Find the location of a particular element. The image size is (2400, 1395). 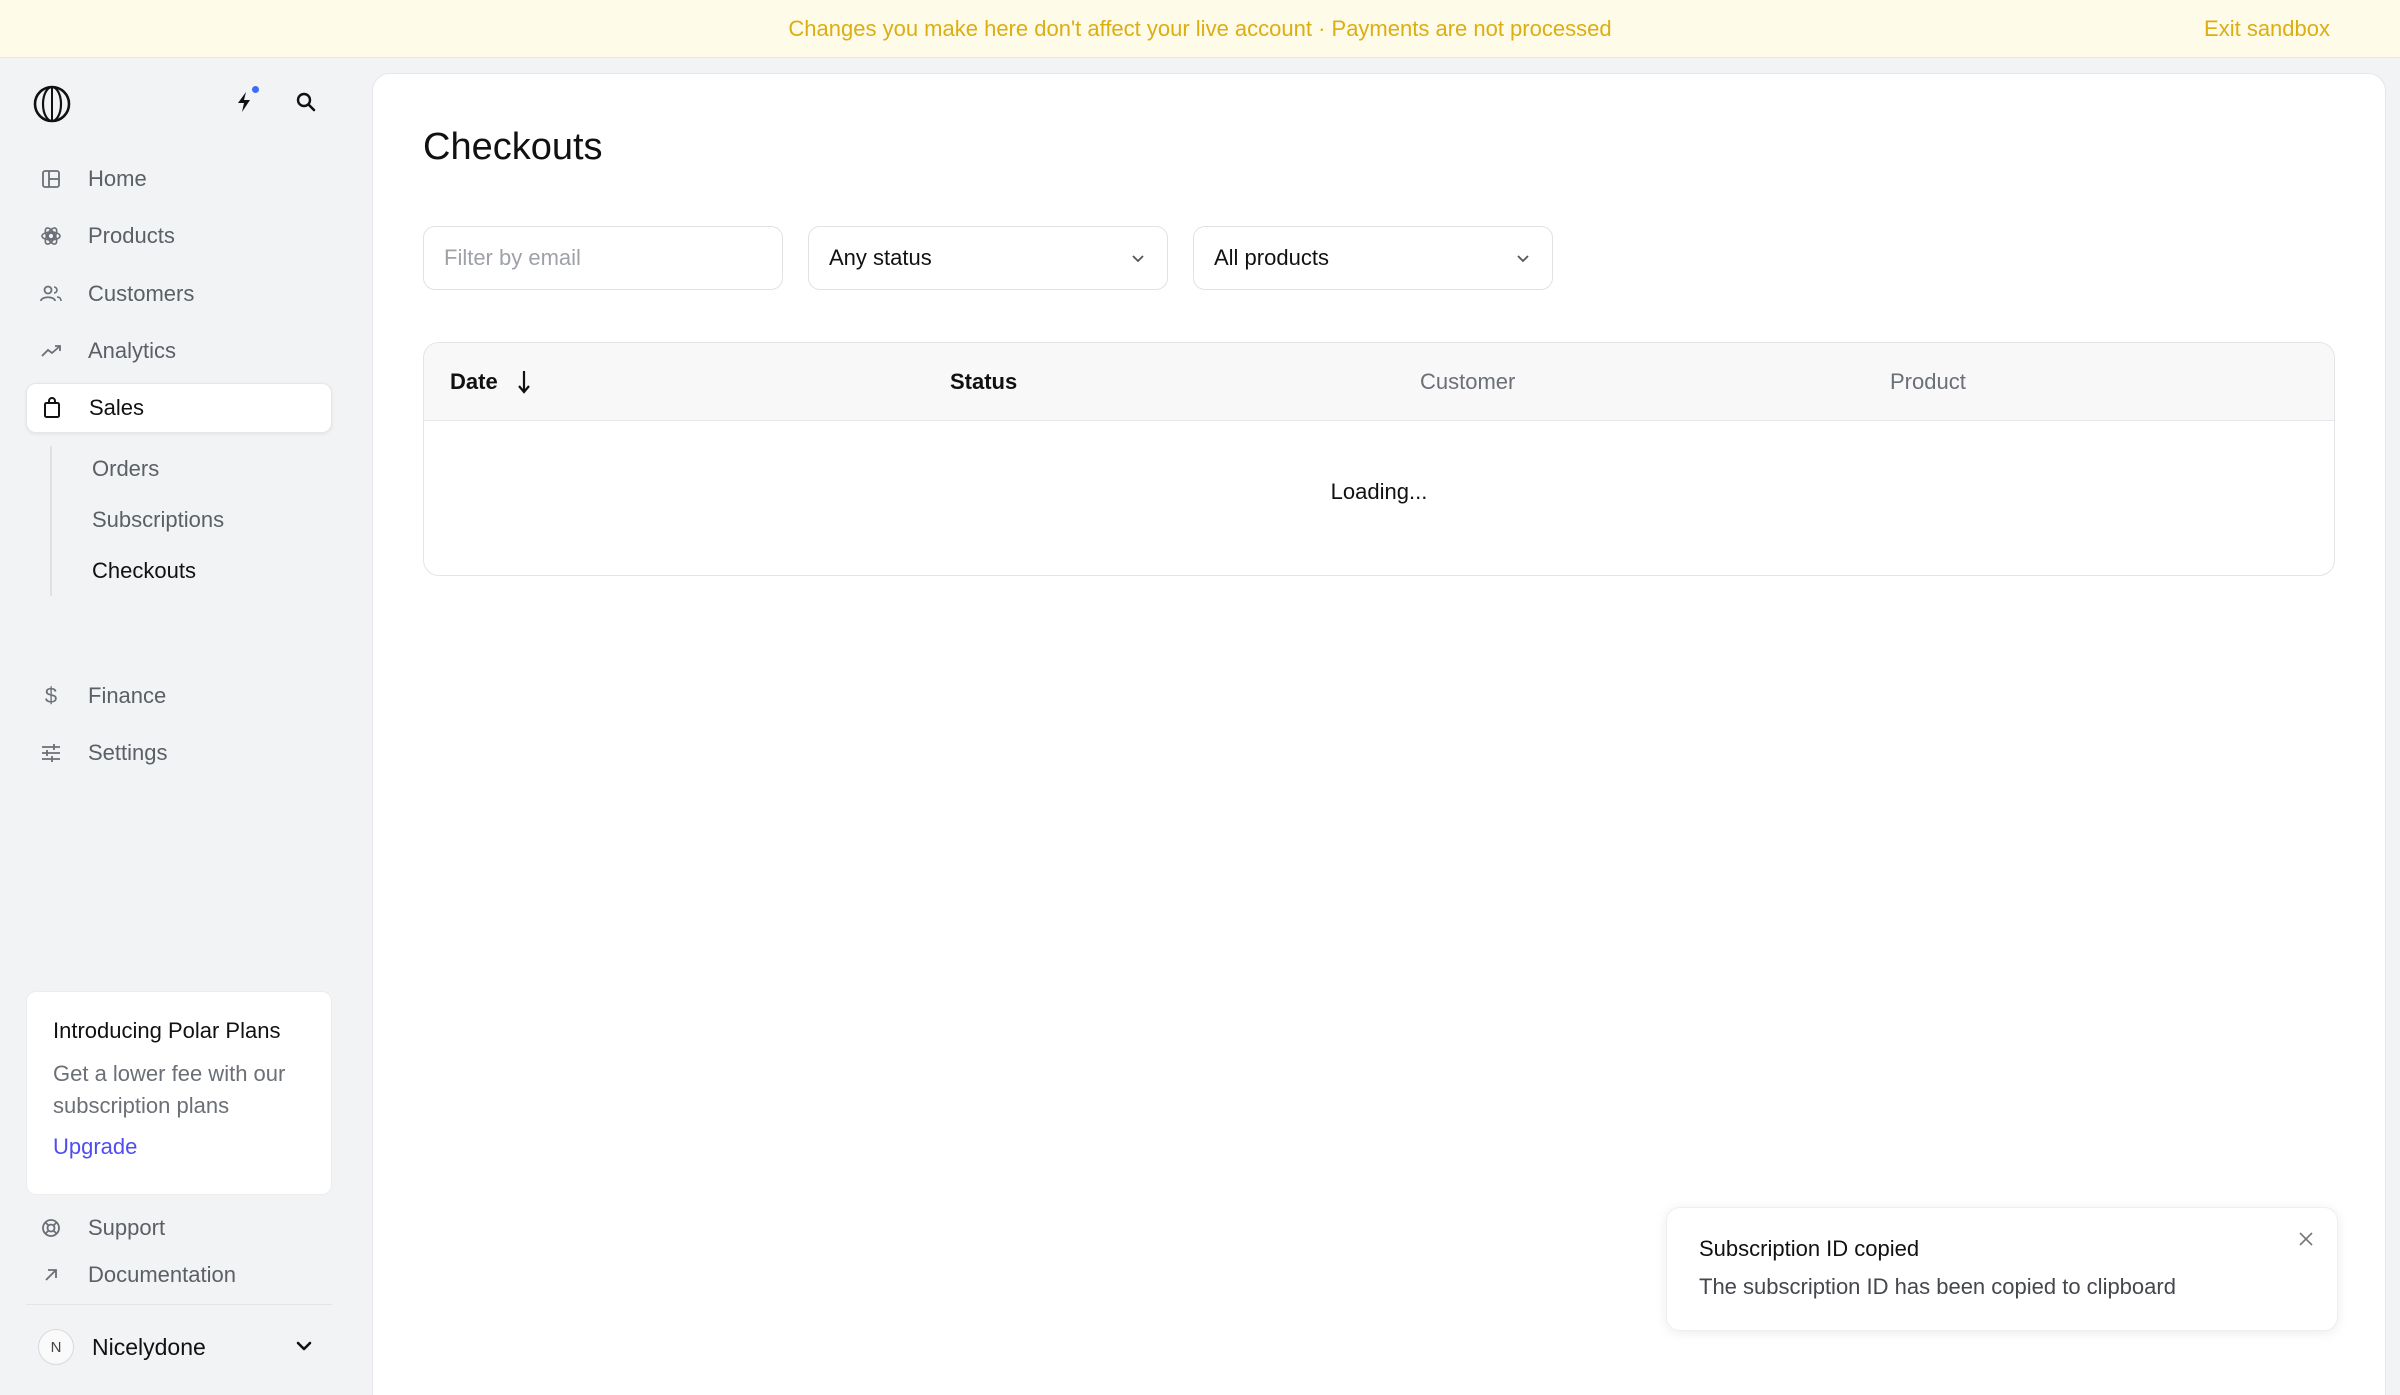

sidebar-divider is located at coordinates (179, 1304).